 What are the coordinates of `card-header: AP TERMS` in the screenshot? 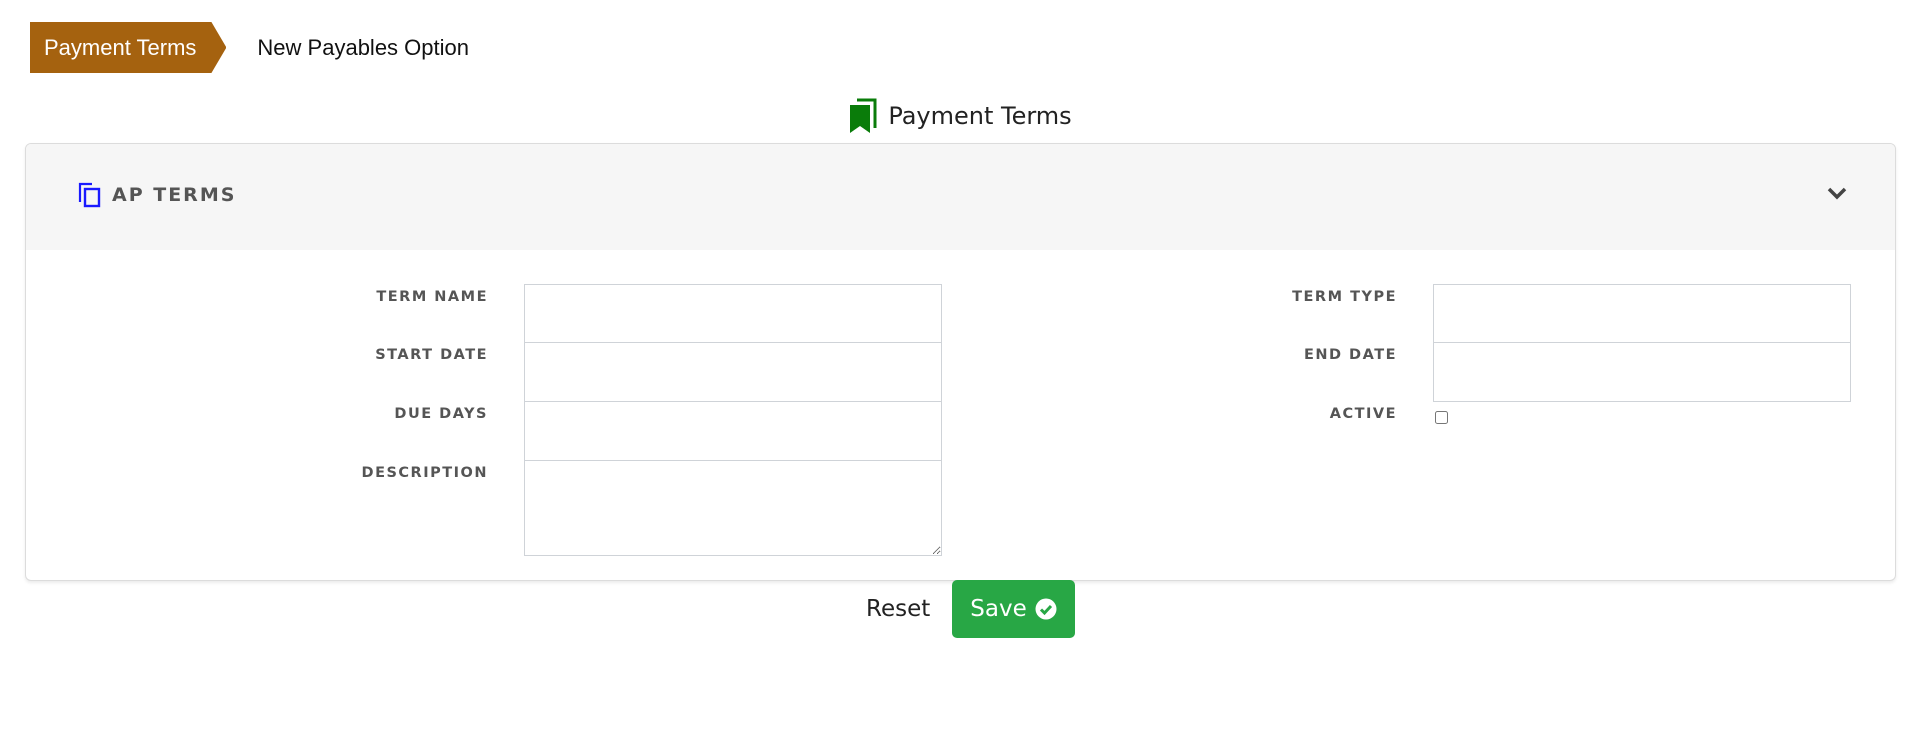 It's located at (960, 197).